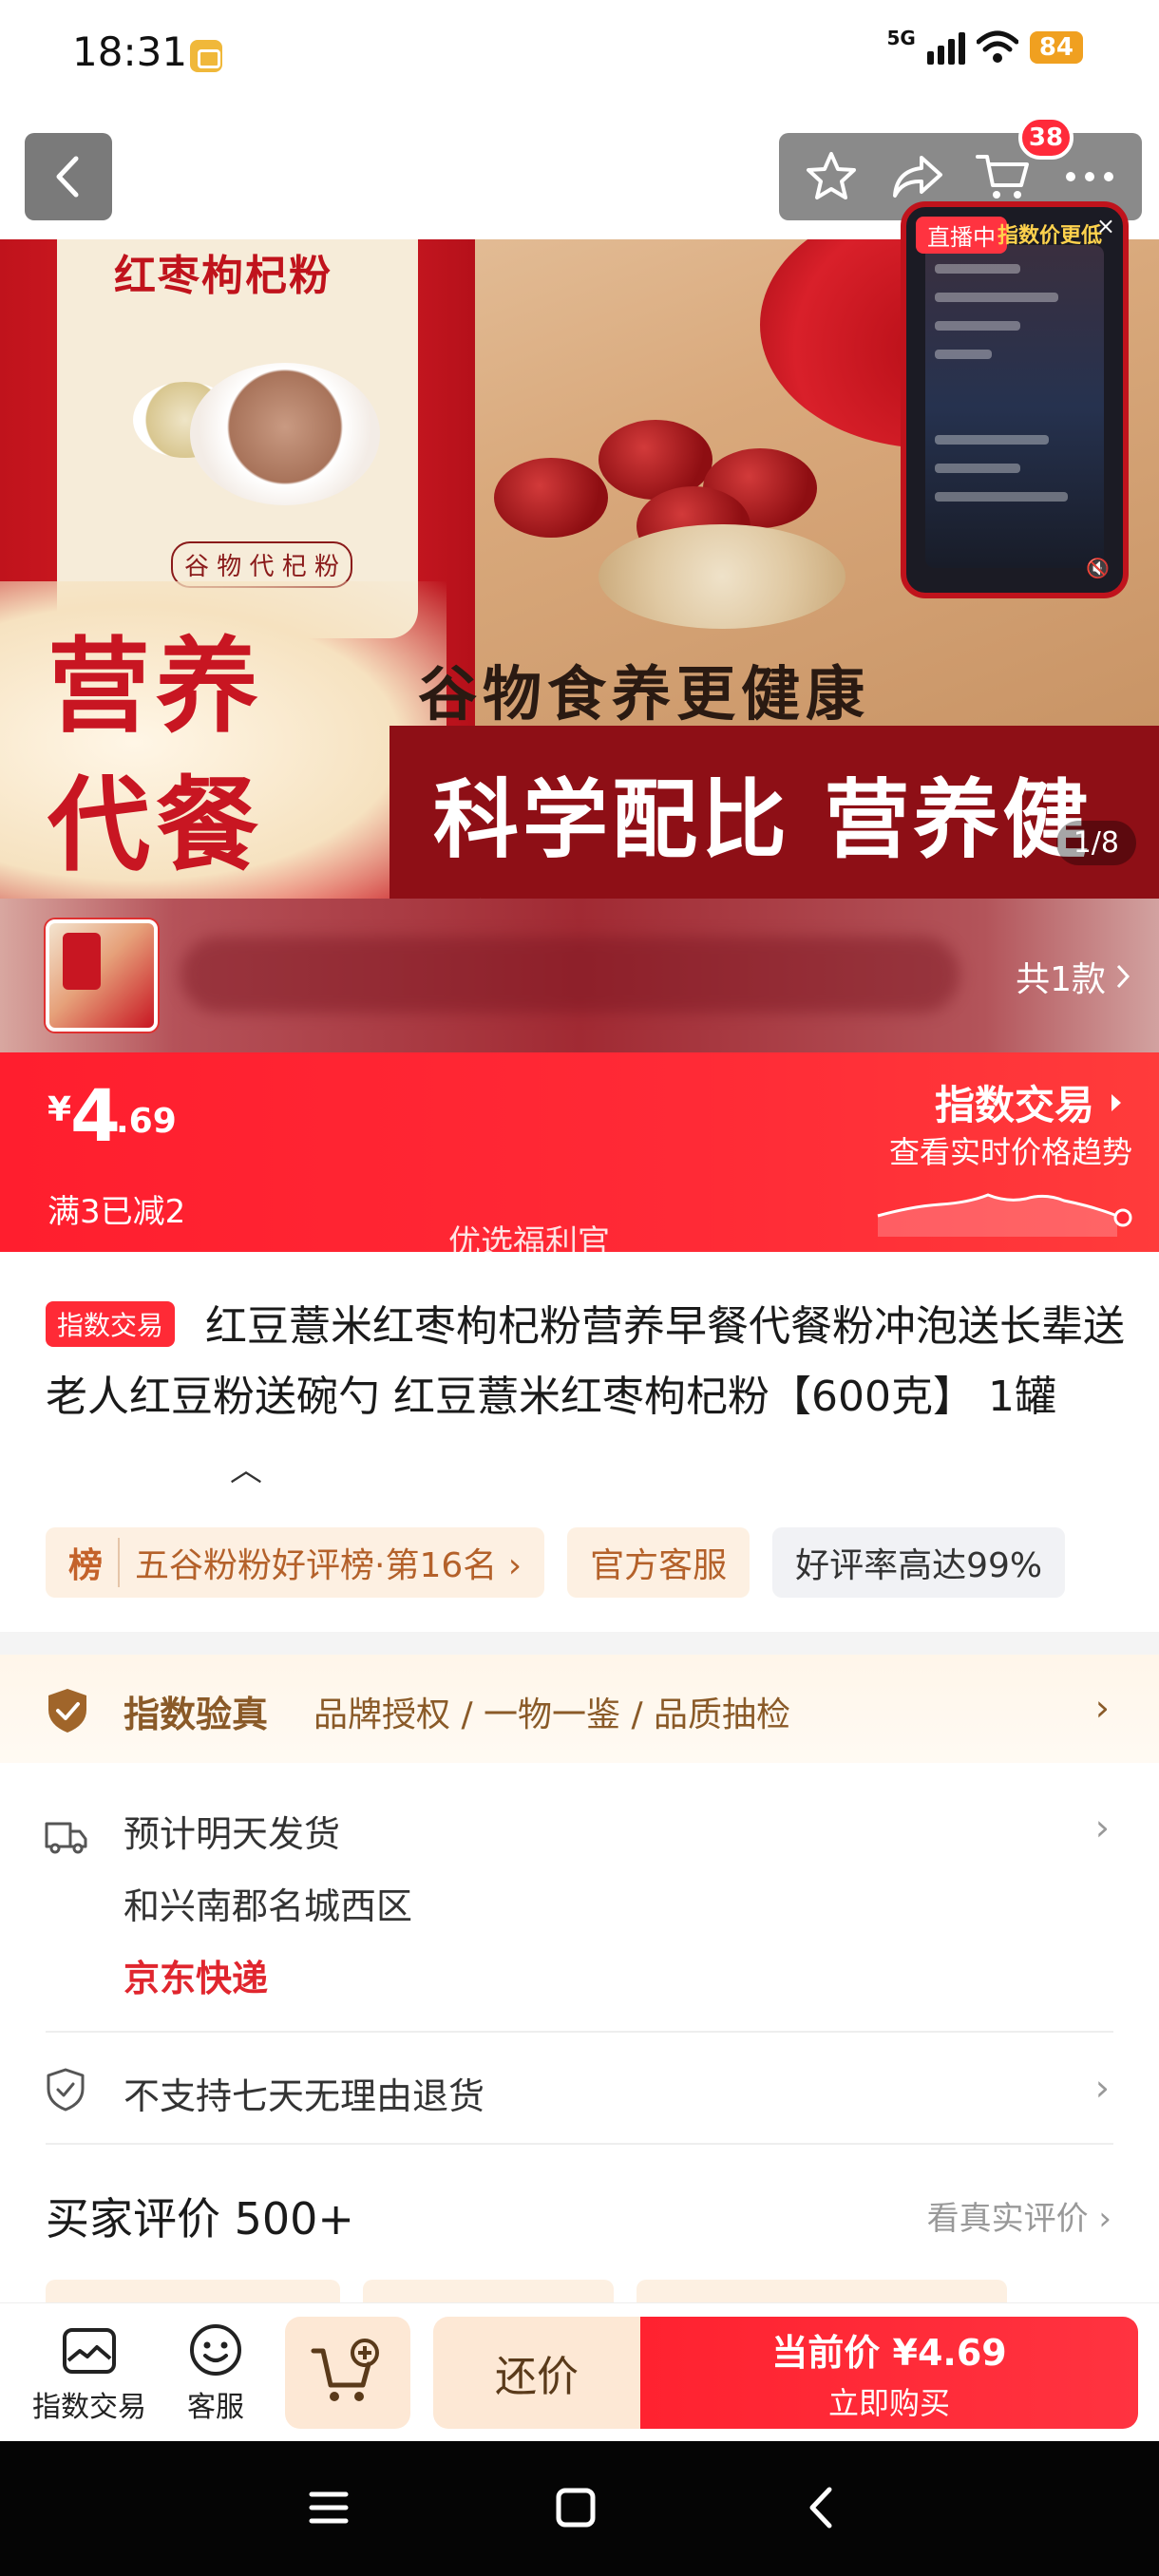  What do you see at coordinates (1019, 2215) in the screenshot?
I see `reviews-link: 看真实评价 ›` at bounding box center [1019, 2215].